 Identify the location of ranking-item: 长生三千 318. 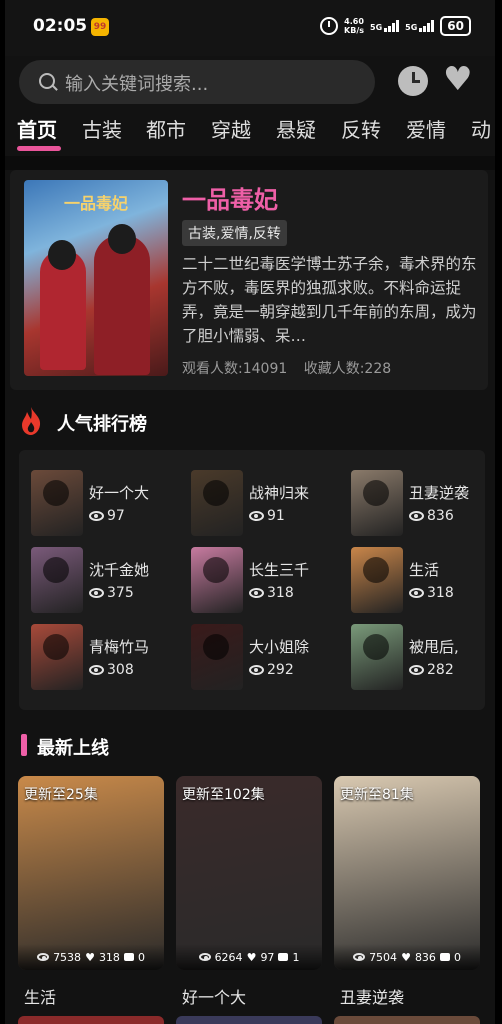
(261, 580).